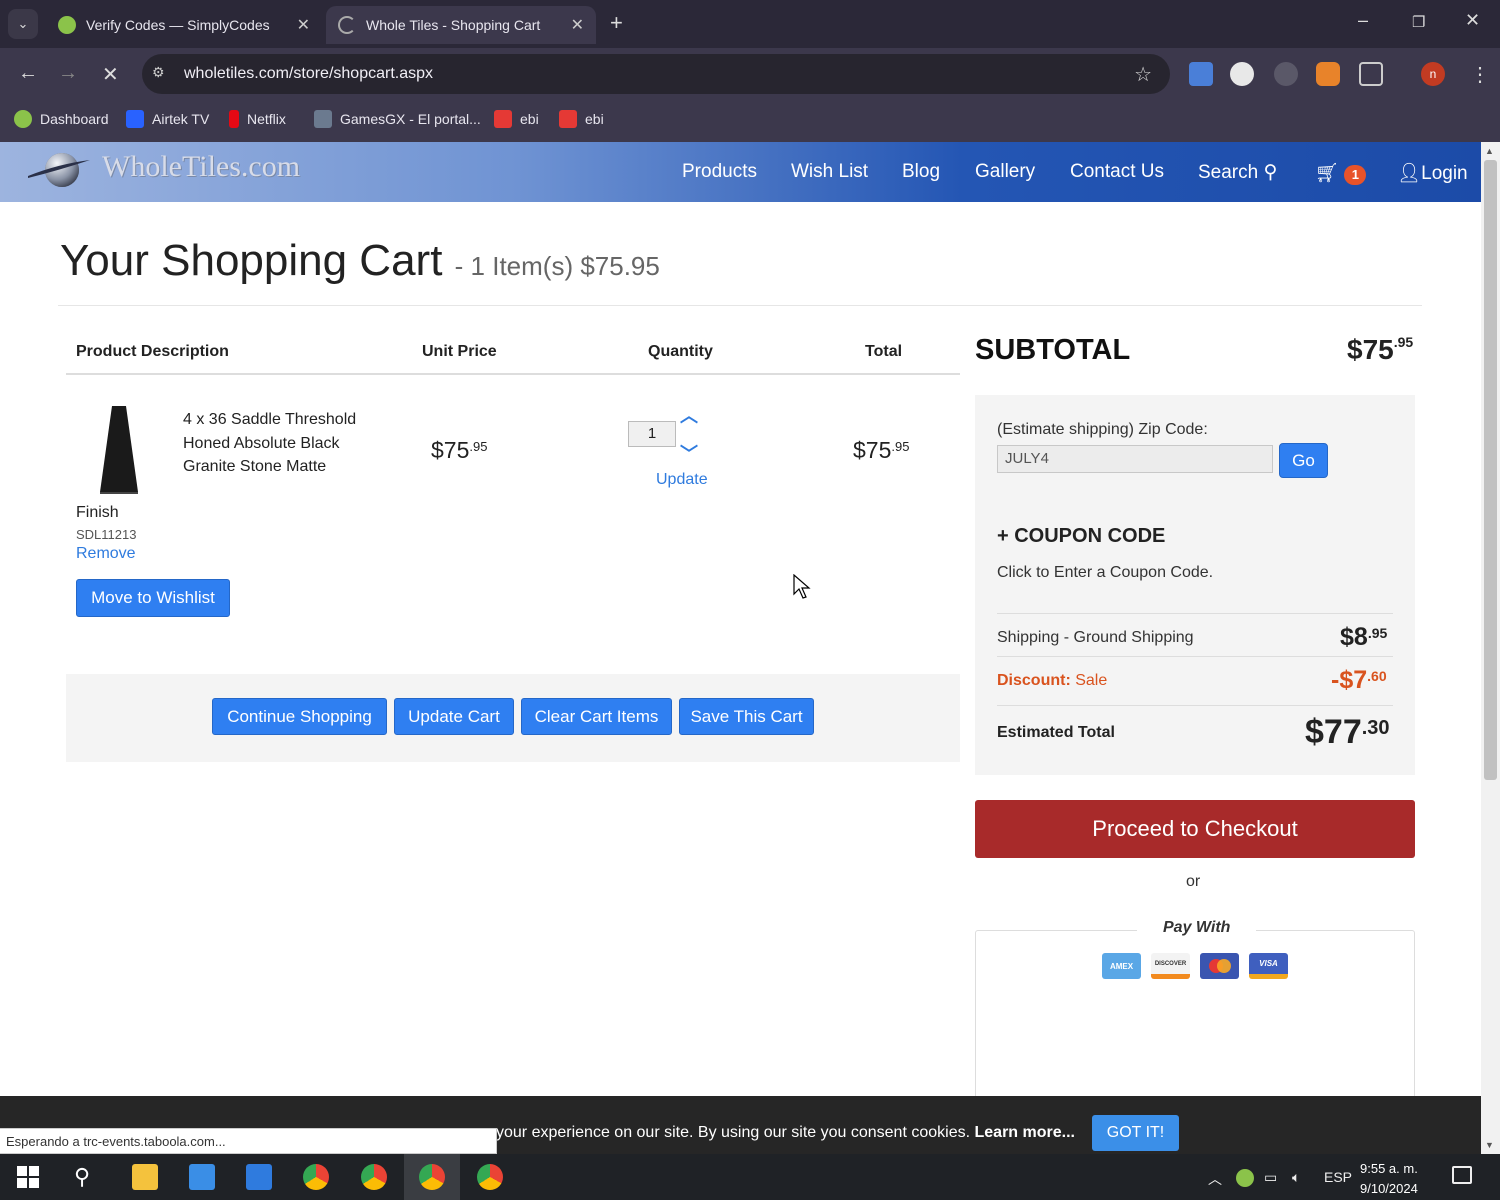  I want to click on quantity-input: 1, so click(652, 434).